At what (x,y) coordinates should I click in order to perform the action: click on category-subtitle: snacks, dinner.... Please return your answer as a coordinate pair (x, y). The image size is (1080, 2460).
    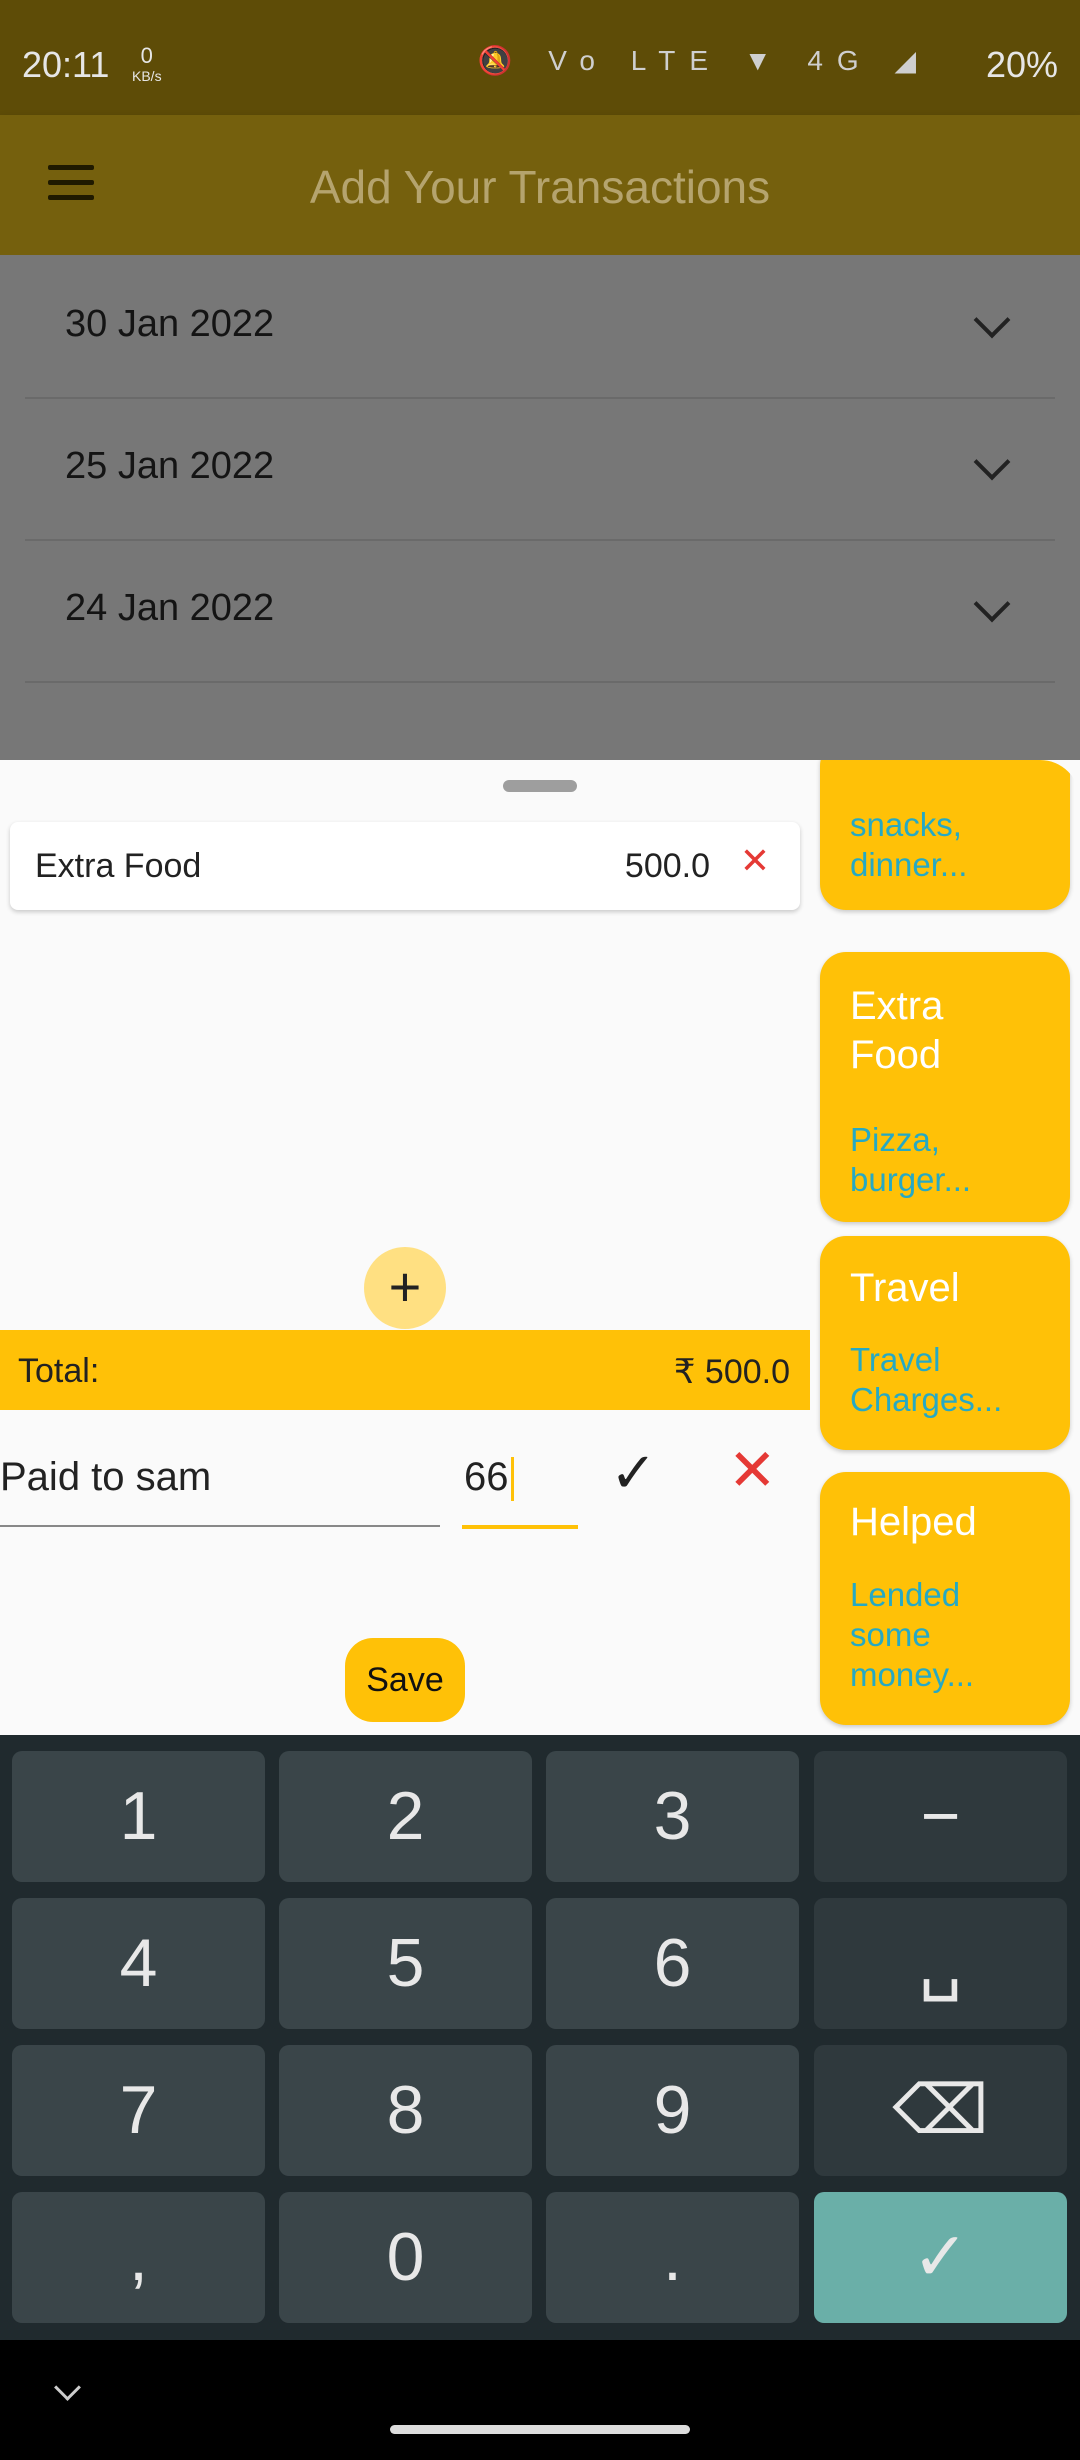
    Looking at the image, I should click on (909, 844).